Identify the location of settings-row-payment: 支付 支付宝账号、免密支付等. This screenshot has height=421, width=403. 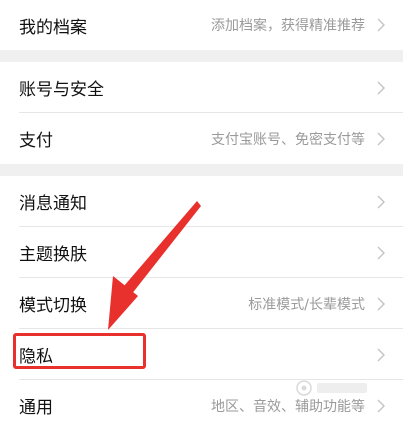
(201, 138).